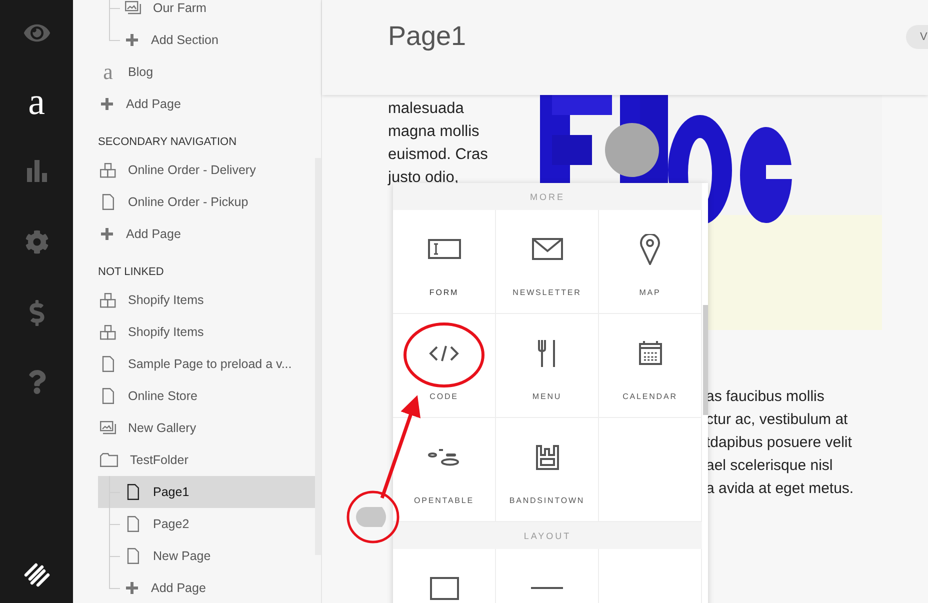 Image resolution: width=928 pixels, height=603 pixels. What do you see at coordinates (206, 170) in the screenshot?
I see `sidebar-item: Online Order - Delivery` at bounding box center [206, 170].